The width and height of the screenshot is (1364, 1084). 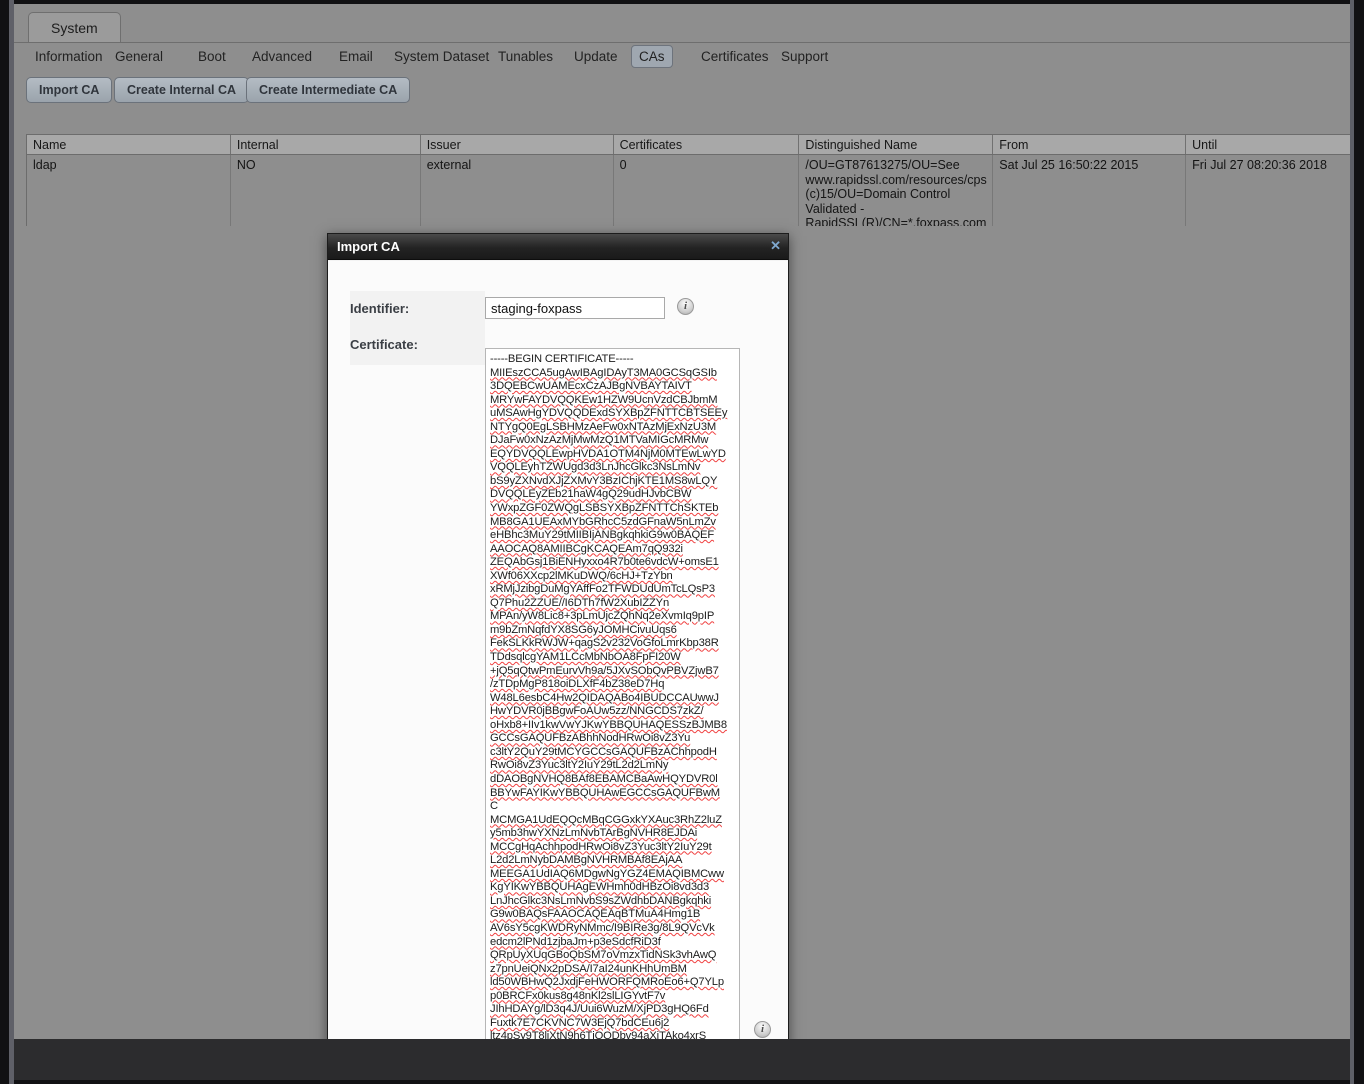 What do you see at coordinates (1268, 190) in the screenshot?
I see `cell-until: Fri Jul 27 08:20:36 2018` at bounding box center [1268, 190].